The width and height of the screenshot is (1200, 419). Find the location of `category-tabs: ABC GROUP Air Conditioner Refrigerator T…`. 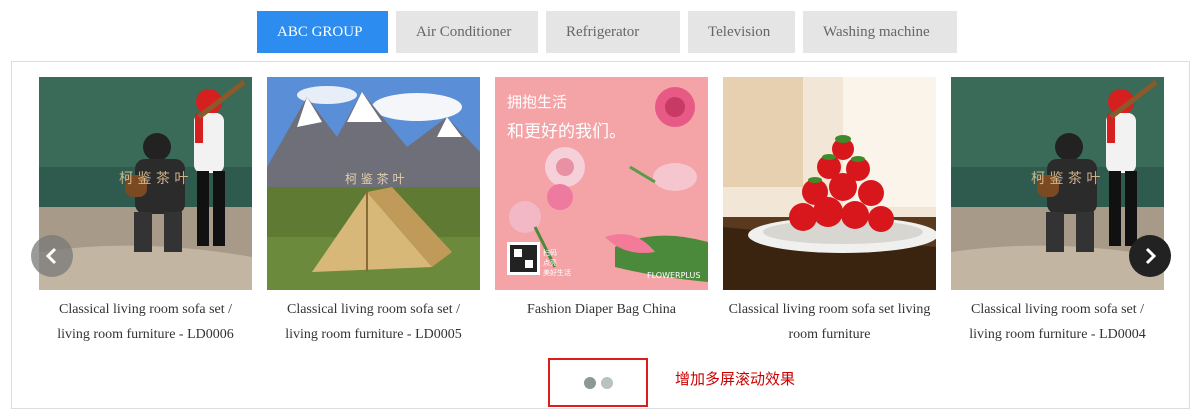

category-tabs: ABC GROUP Air Conditioner Refrigerator T… is located at coordinates (607, 32).